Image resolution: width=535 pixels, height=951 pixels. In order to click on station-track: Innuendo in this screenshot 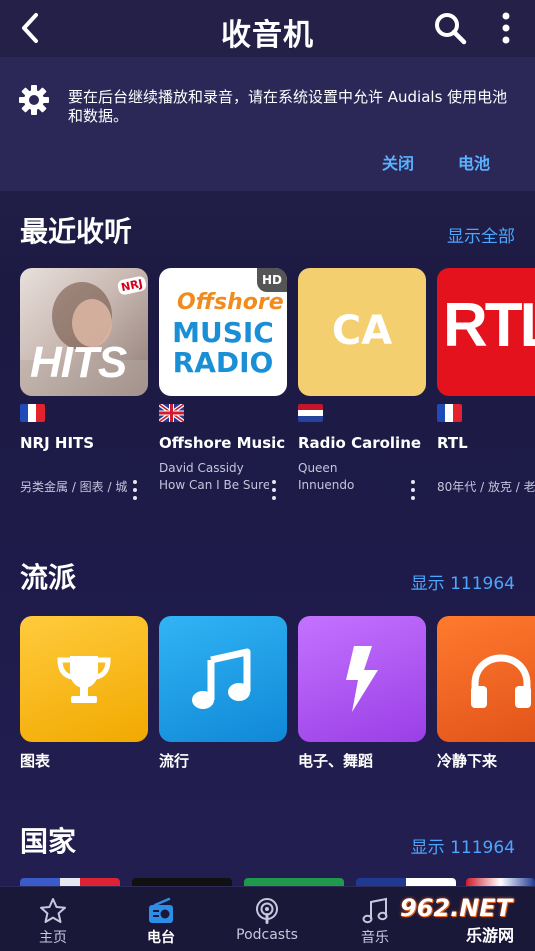, I will do `click(326, 485)`.